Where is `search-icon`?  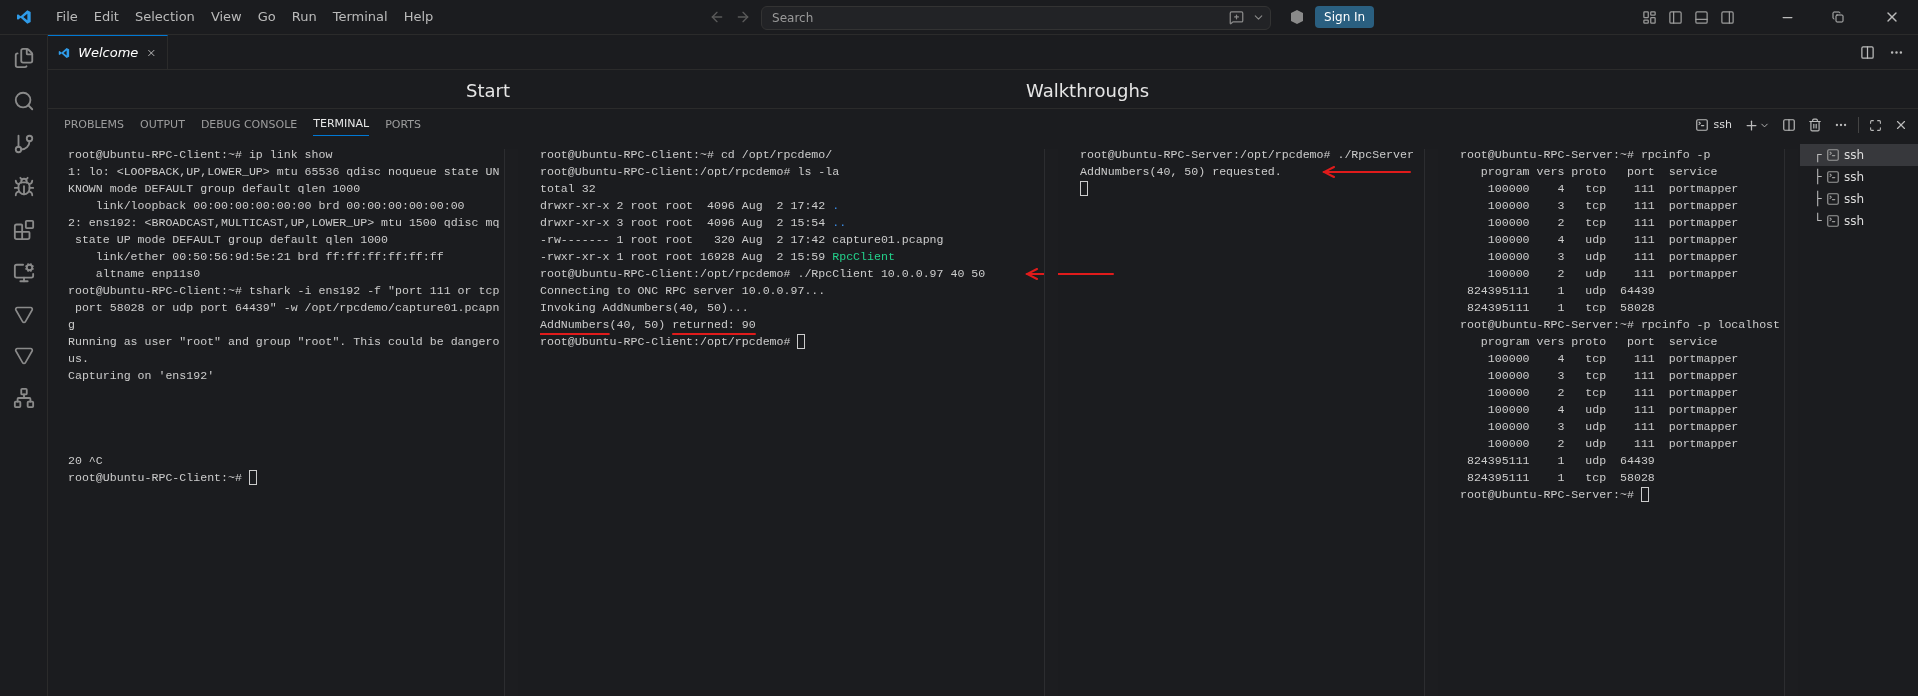
search-icon is located at coordinates (23, 101).